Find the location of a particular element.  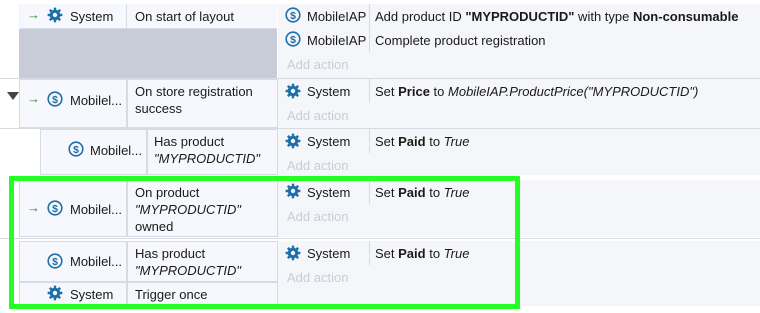

condition-text-line1: On store registration is located at coordinates (194, 91).